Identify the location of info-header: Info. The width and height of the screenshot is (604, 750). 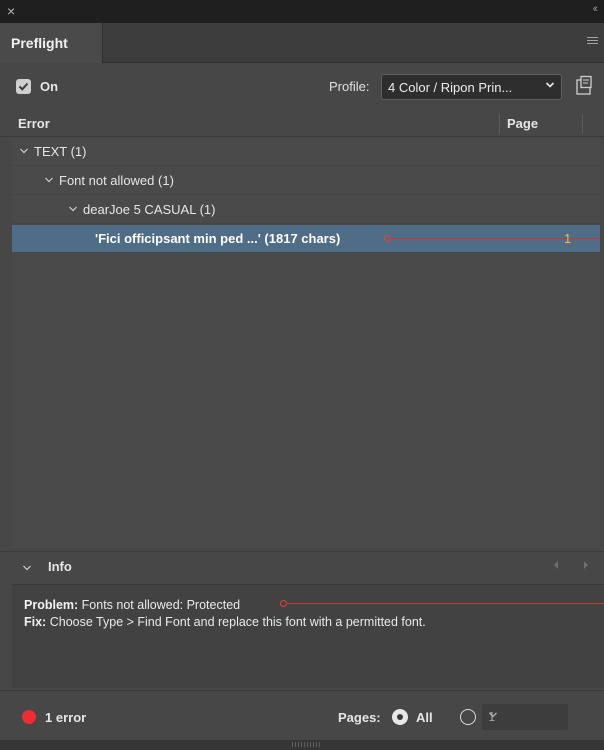
(302, 566).